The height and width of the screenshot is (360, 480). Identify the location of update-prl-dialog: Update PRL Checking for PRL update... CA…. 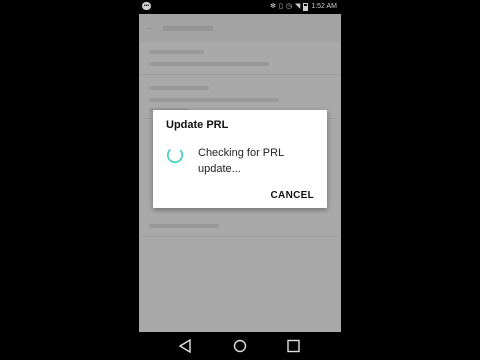
(240, 159).